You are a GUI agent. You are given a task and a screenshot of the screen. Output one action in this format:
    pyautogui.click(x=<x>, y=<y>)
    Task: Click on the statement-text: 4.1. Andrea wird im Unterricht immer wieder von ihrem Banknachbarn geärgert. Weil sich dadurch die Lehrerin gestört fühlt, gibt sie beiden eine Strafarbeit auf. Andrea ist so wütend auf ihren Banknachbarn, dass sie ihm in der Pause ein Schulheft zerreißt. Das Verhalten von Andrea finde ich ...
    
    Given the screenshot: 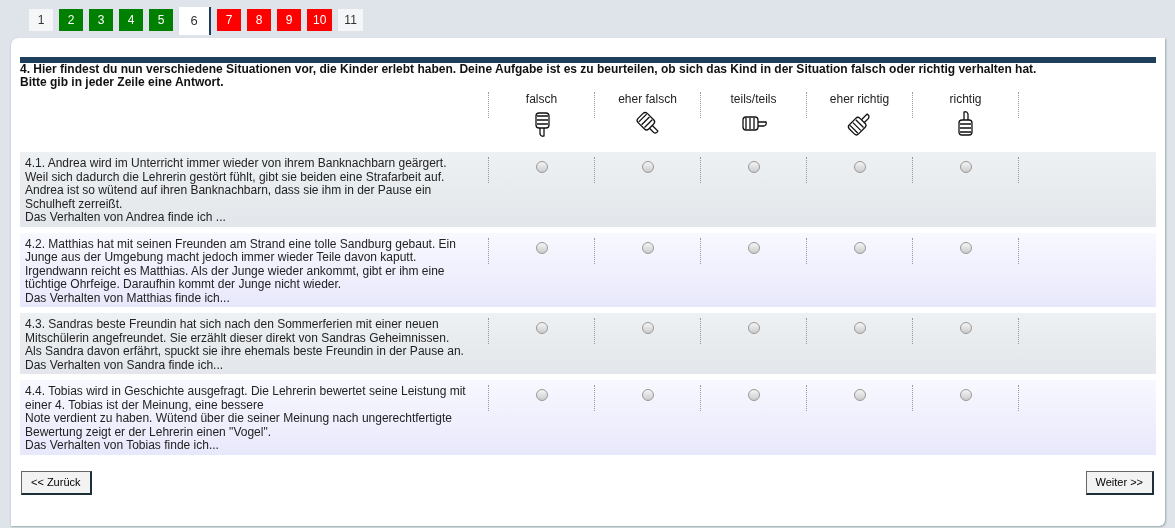 What is the action you would take?
    pyautogui.click(x=236, y=191)
    